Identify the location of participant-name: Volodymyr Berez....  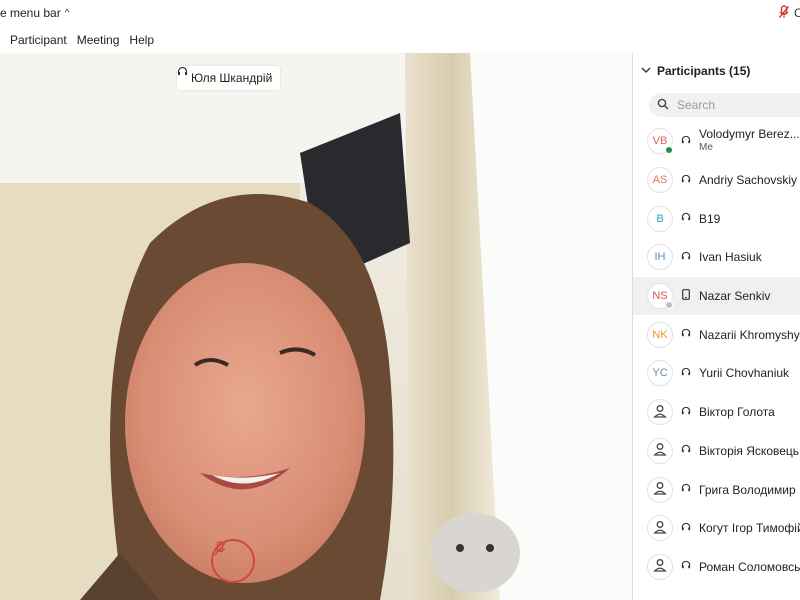
(749, 134).